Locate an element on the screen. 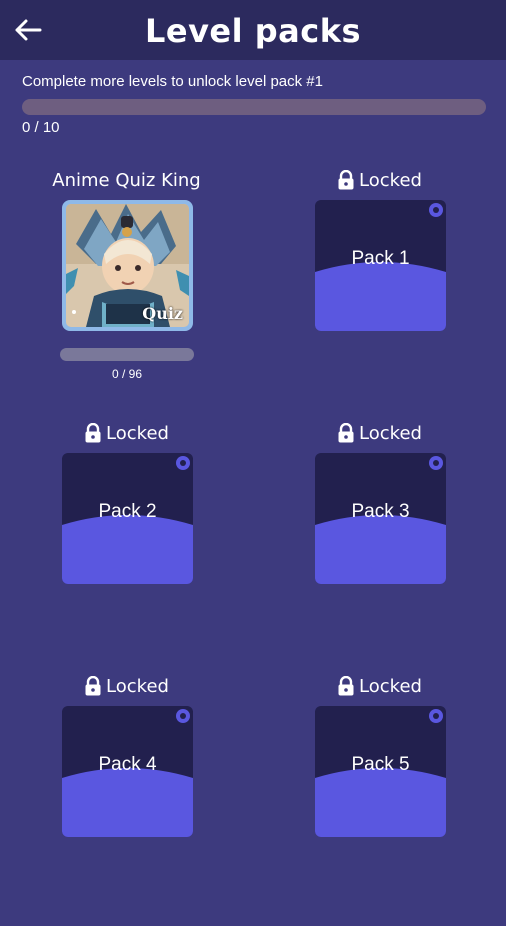 The width and height of the screenshot is (506, 926). pack-tile-1: Pack 1 is located at coordinates (380, 265).